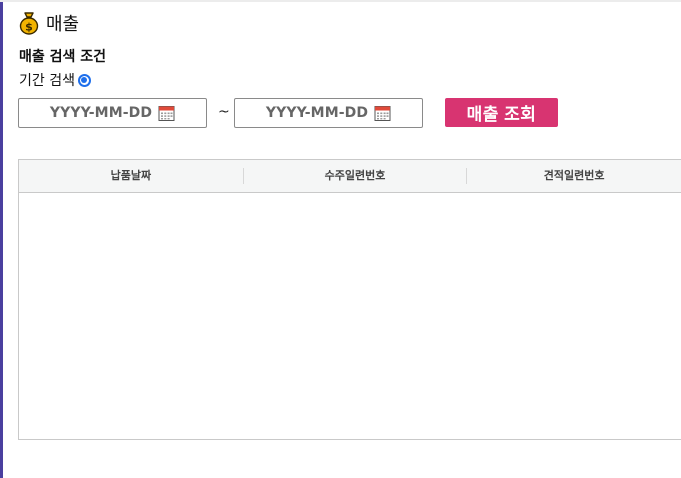  I want to click on page-header: $ 매출, so click(49, 23).